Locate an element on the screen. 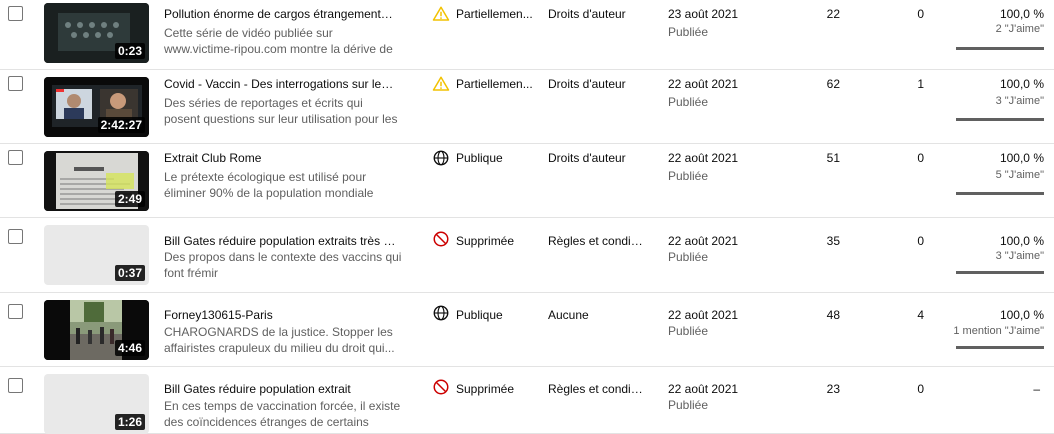  video-duration: 1:26 is located at coordinates (129, 422).